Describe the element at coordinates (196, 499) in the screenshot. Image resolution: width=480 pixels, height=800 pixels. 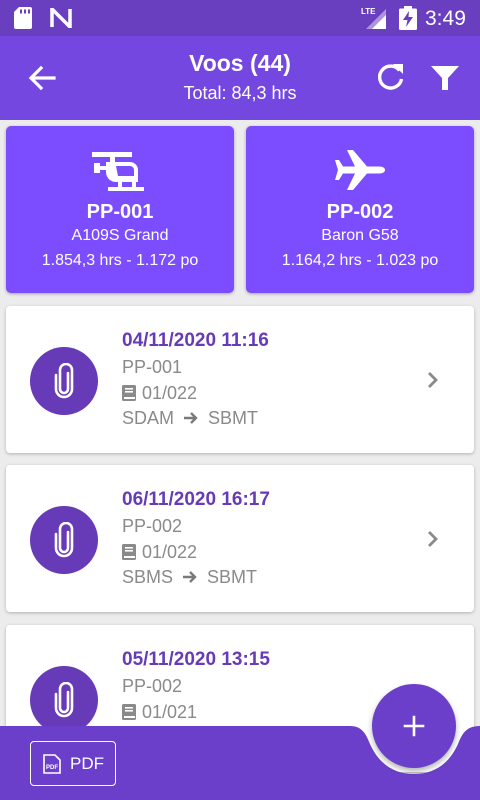
I see `flight-datetime: 06/11/2020 16:17` at that location.